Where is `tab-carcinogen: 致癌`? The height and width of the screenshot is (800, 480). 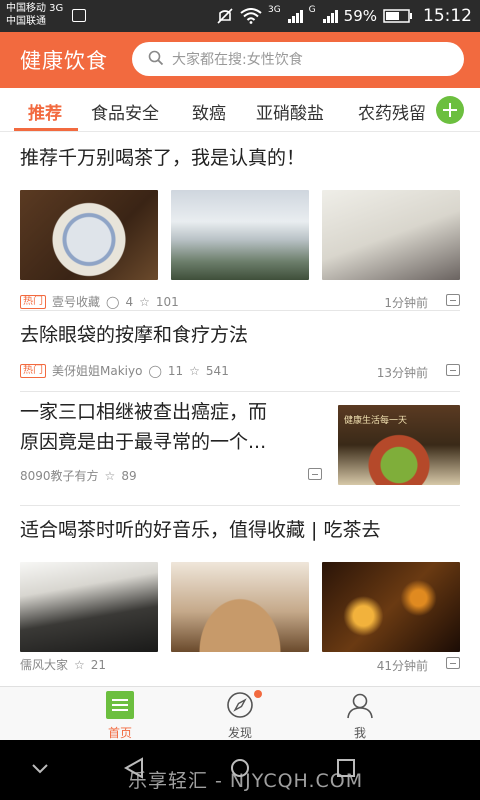
tab-carcinogen: 致癌 is located at coordinates (209, 111).